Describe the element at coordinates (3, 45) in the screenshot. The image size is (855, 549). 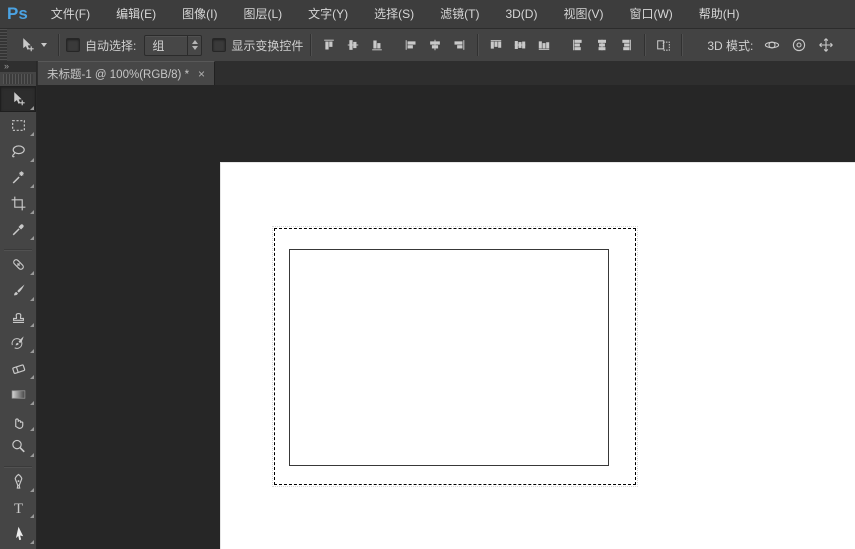
I see `options-bar-grip` at that location.